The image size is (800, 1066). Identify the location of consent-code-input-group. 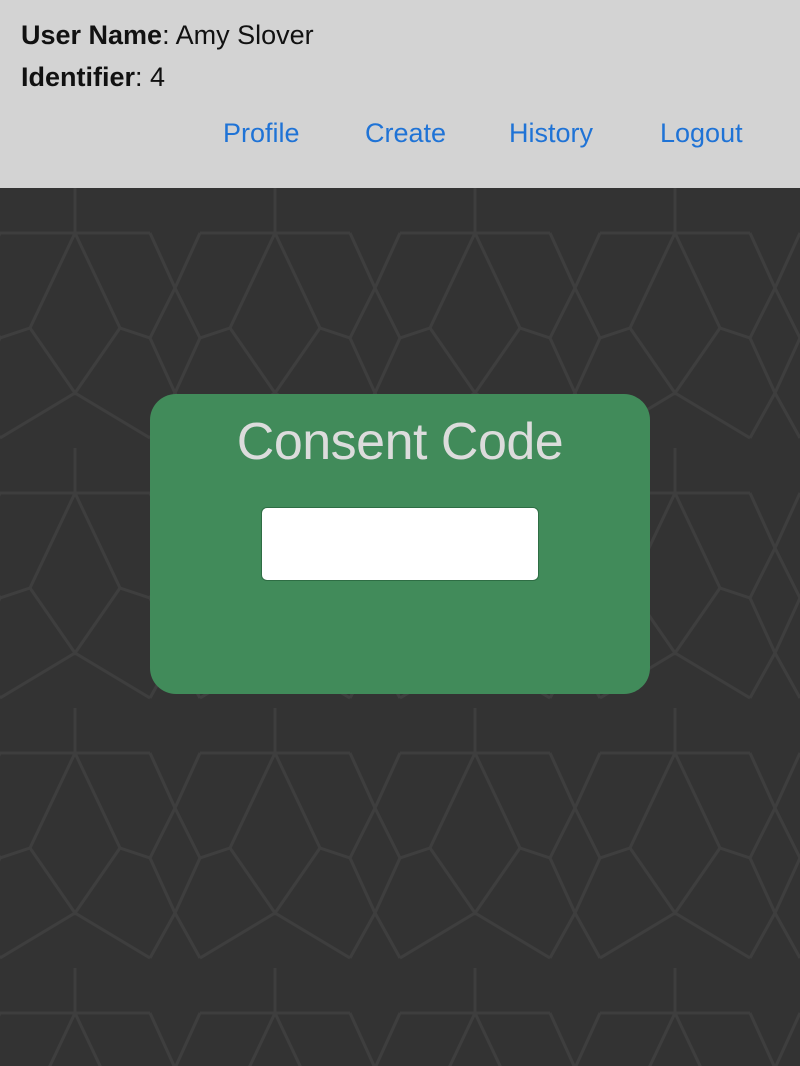
(400, 544).